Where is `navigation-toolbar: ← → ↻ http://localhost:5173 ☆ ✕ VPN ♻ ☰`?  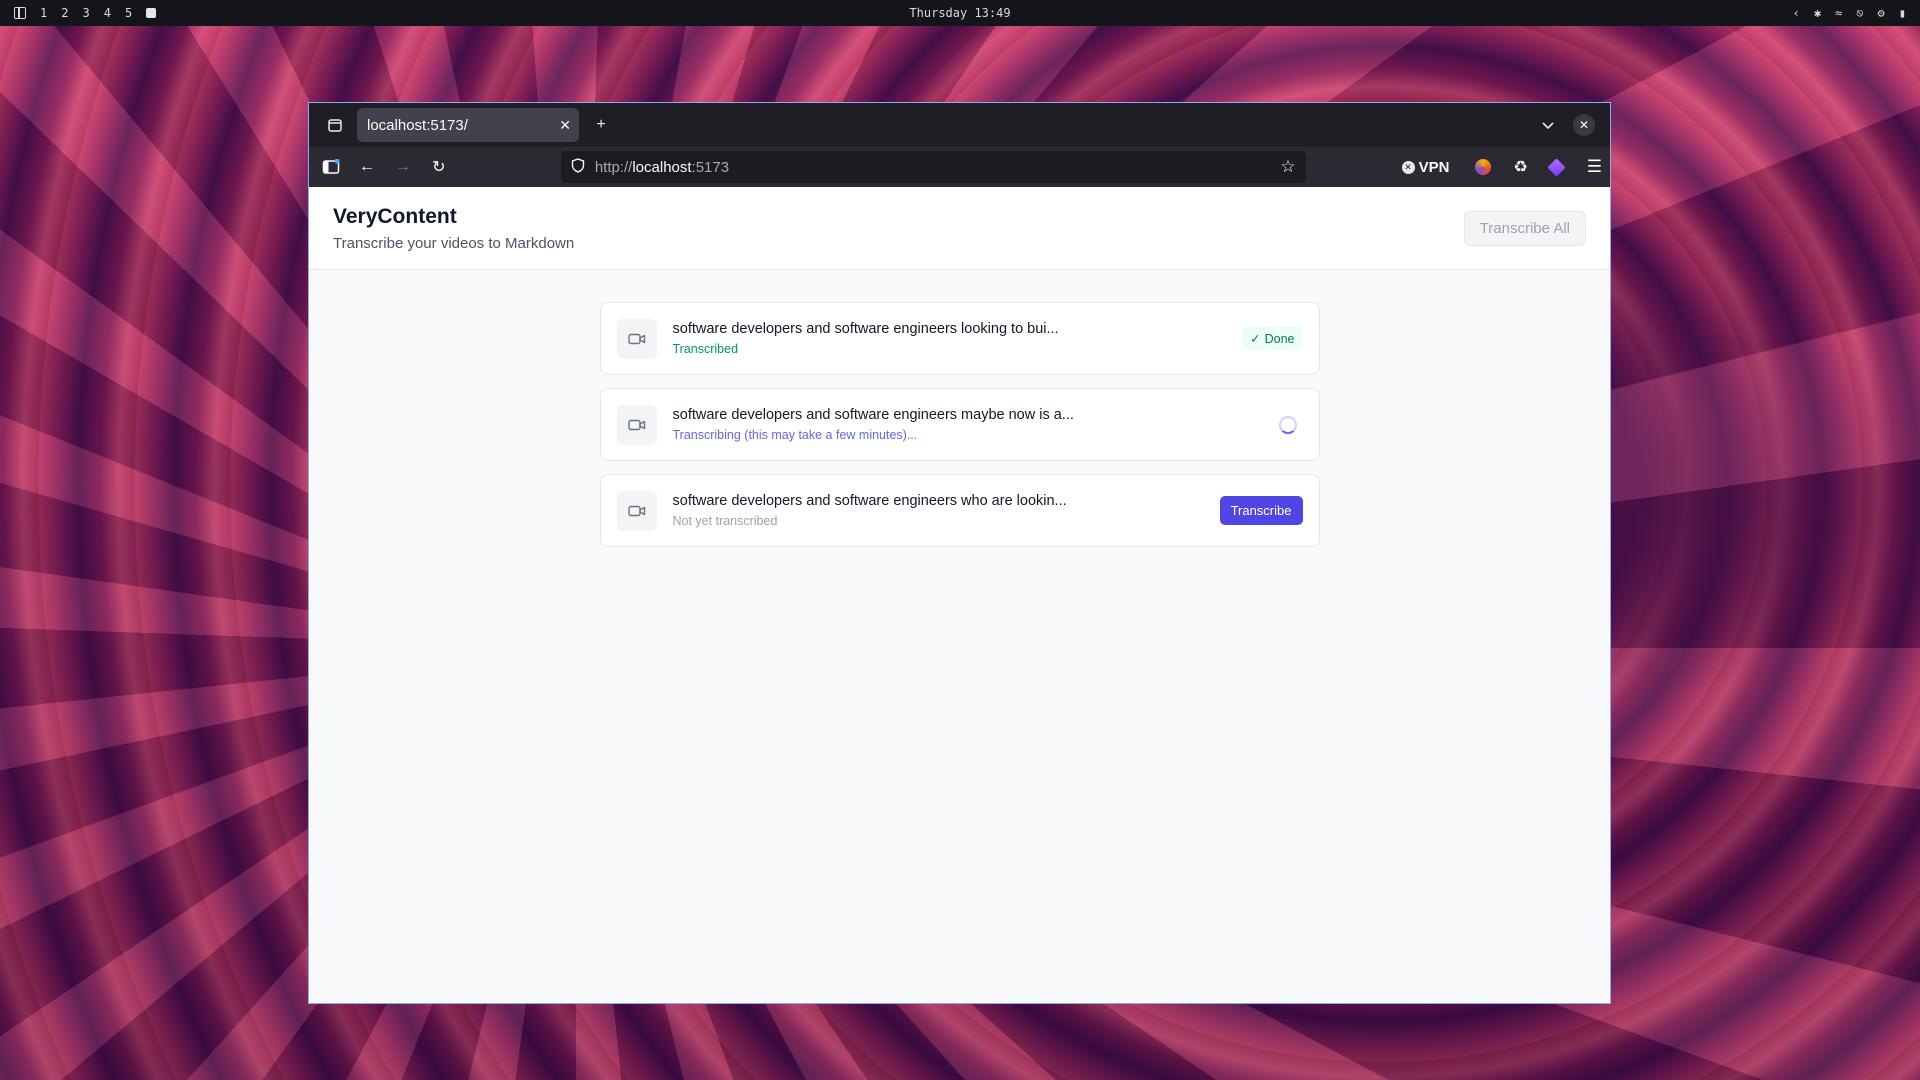 navigation-toolbar: ← → ↻ http://localhost:5173 ☆ ✕ VPN ♻ ☰ is located at coordinates (959, 167).